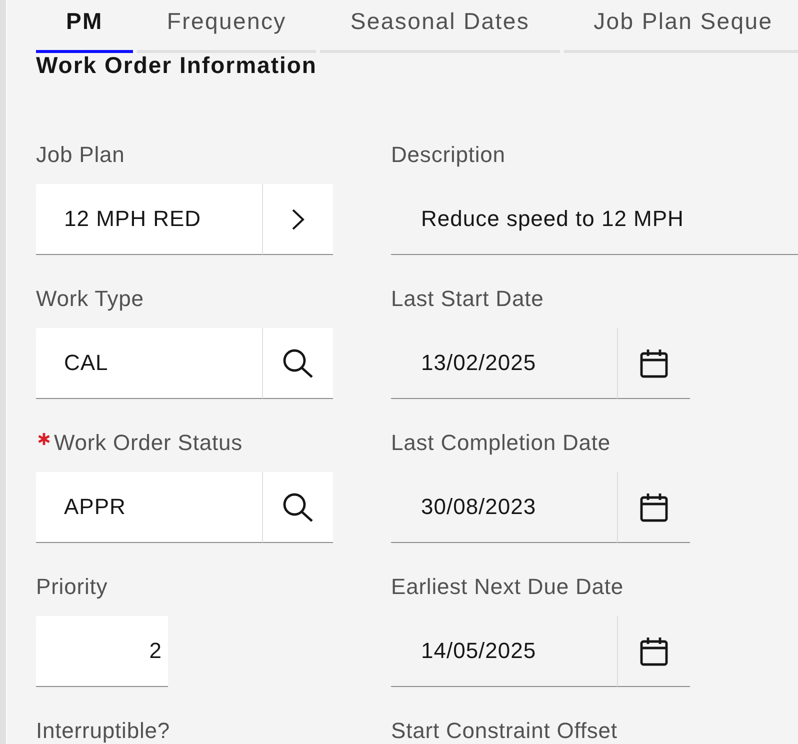  What do you see at coordinates (507, 587) in the screenshot?
I see `field-label: Earliest Next Due Date` at bounding box center [507, 587].